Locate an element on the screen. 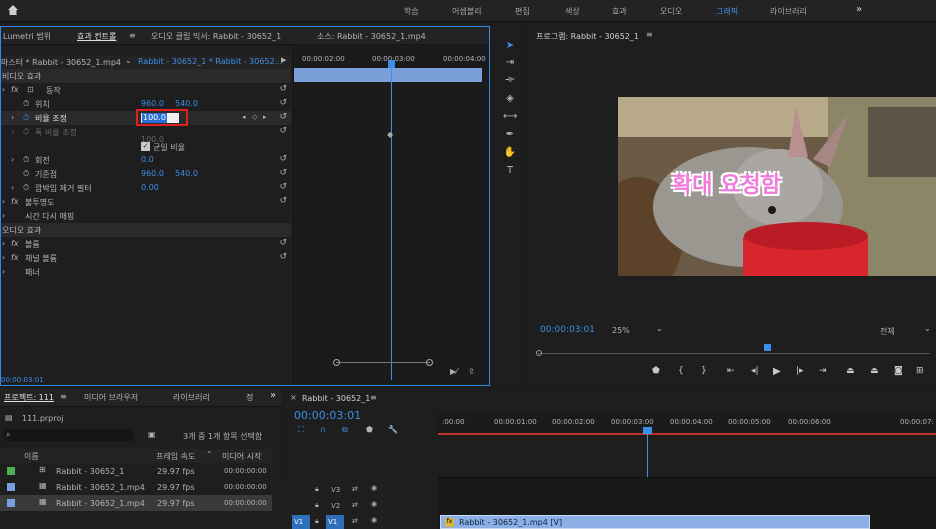 The height and width of the screenshot is (529, 936). motion-effect-row: › fx ⊡ 동작 ↺ is located at coordinates (146, 90).